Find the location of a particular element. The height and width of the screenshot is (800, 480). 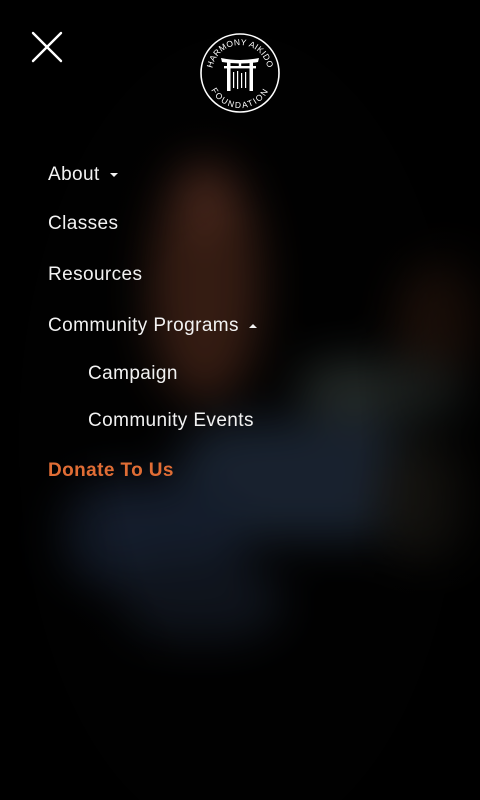

submenu-item-campaign: Campaign is located at coordinates (152, 374).